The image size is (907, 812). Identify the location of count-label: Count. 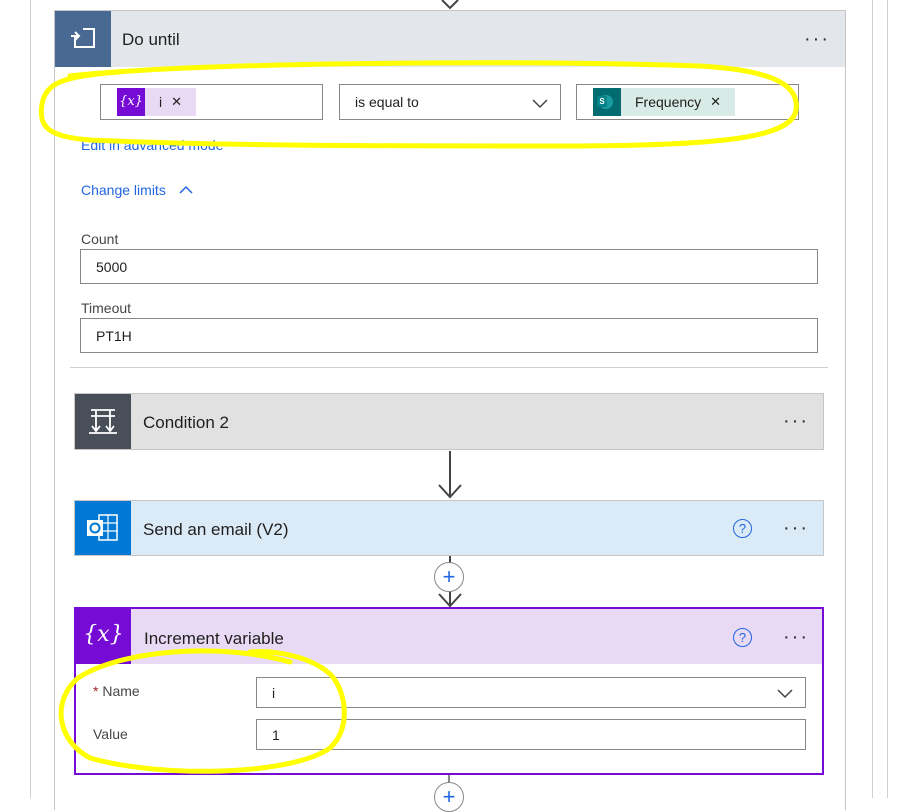
(100, 239).